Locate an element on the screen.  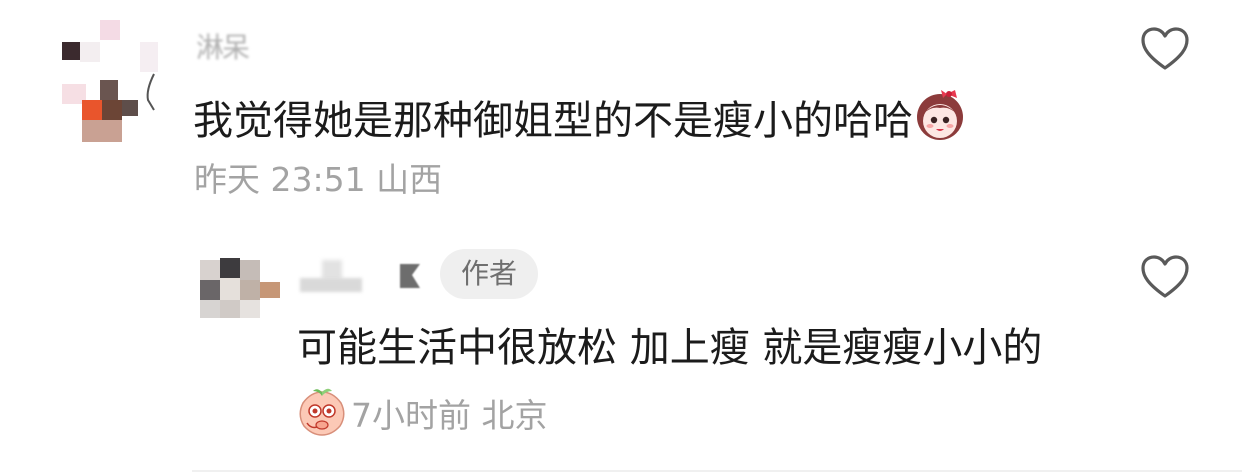
divider is located at coordinates (717, 471).